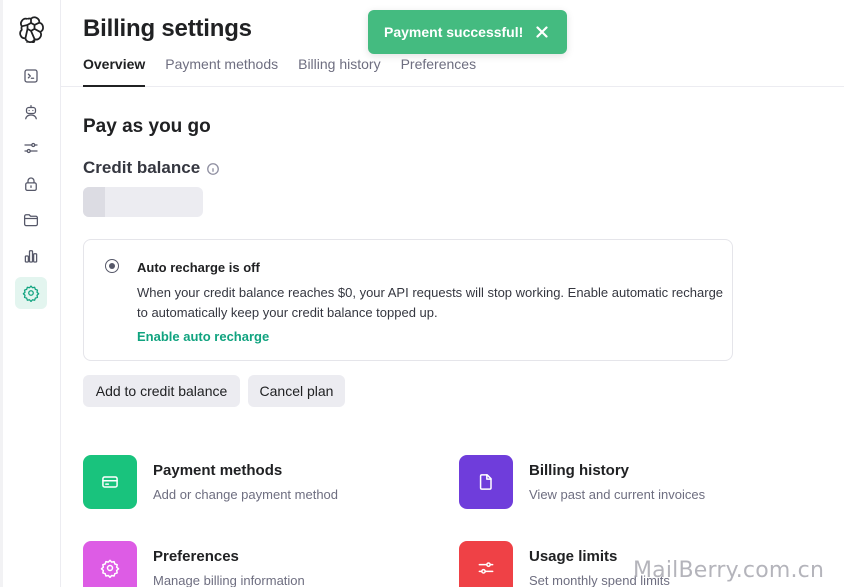 The height and width of the screenshot is (587, 844). I want to click on radio-dot, so click(112, 266).